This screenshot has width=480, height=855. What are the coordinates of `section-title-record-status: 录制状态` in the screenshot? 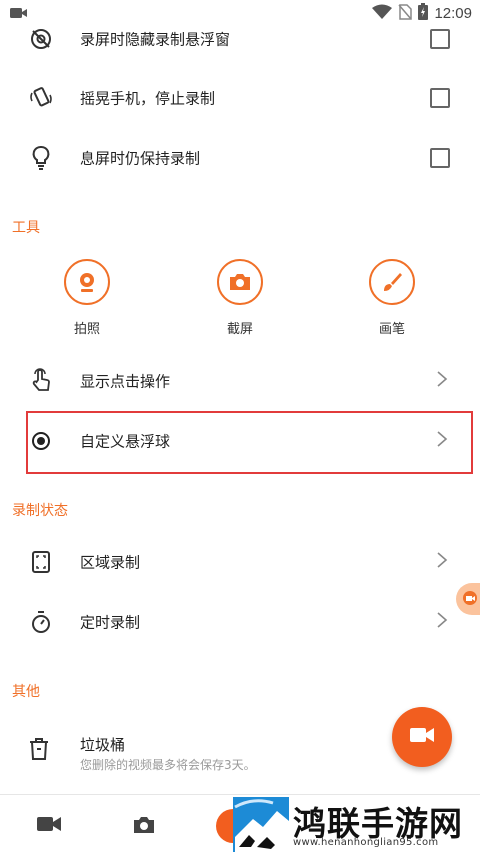 It's located at (40, 511).